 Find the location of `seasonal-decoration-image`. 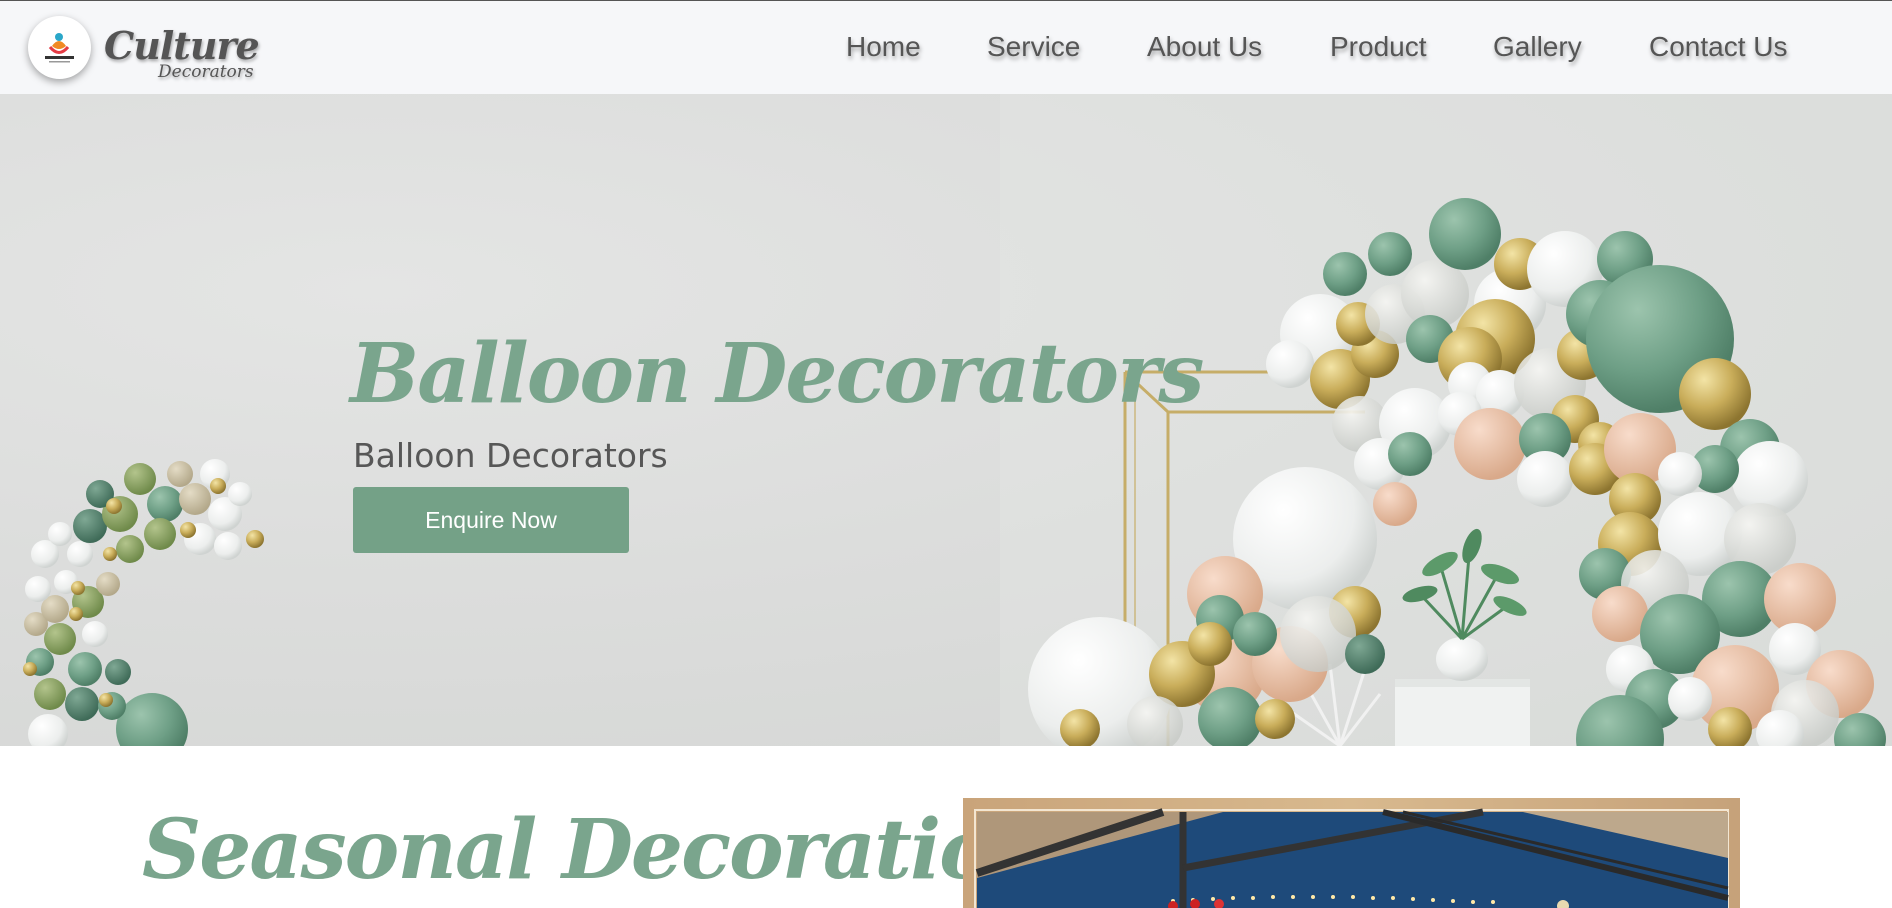

seasonal-decoration-image is located at coordinates (1351, 853).